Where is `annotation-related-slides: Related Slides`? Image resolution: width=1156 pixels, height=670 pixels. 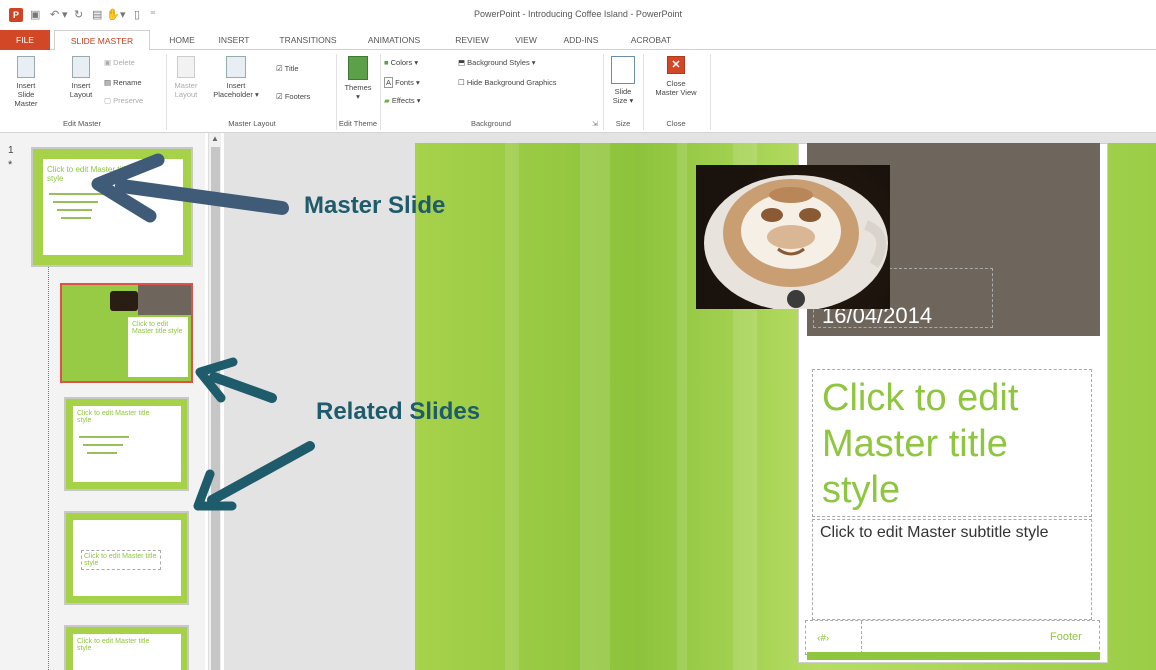 annotation-related-slides: Related Slides is located at coordinates (398, 411).